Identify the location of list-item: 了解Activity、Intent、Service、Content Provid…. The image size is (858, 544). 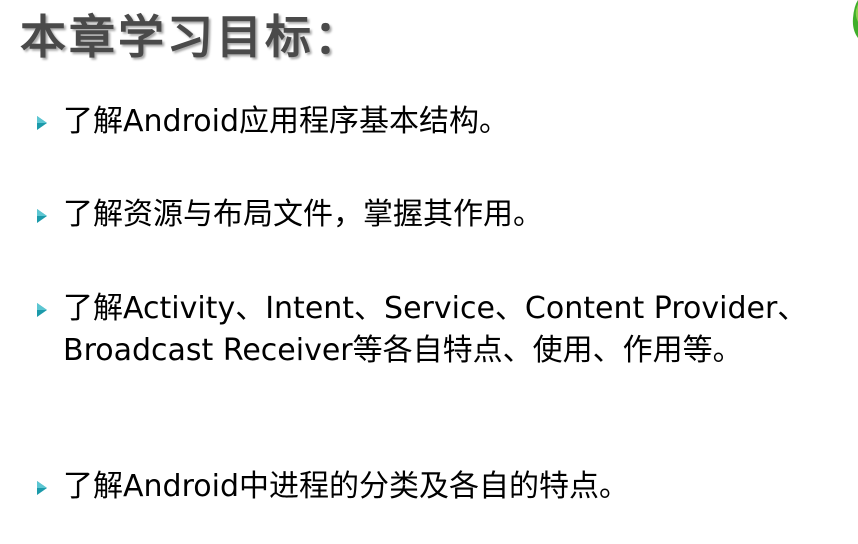
(441, 330).